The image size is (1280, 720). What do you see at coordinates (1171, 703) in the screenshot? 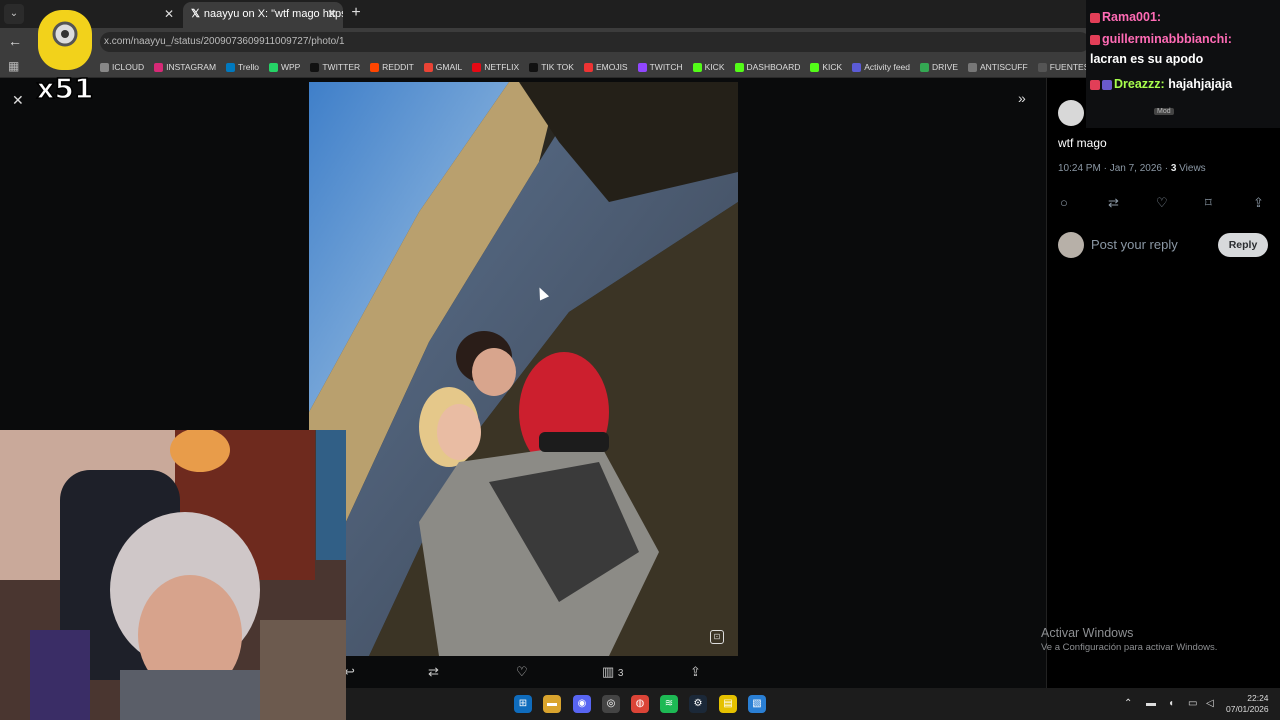
I see `mic-icon: ◖` at bounding box center [1171, 703].